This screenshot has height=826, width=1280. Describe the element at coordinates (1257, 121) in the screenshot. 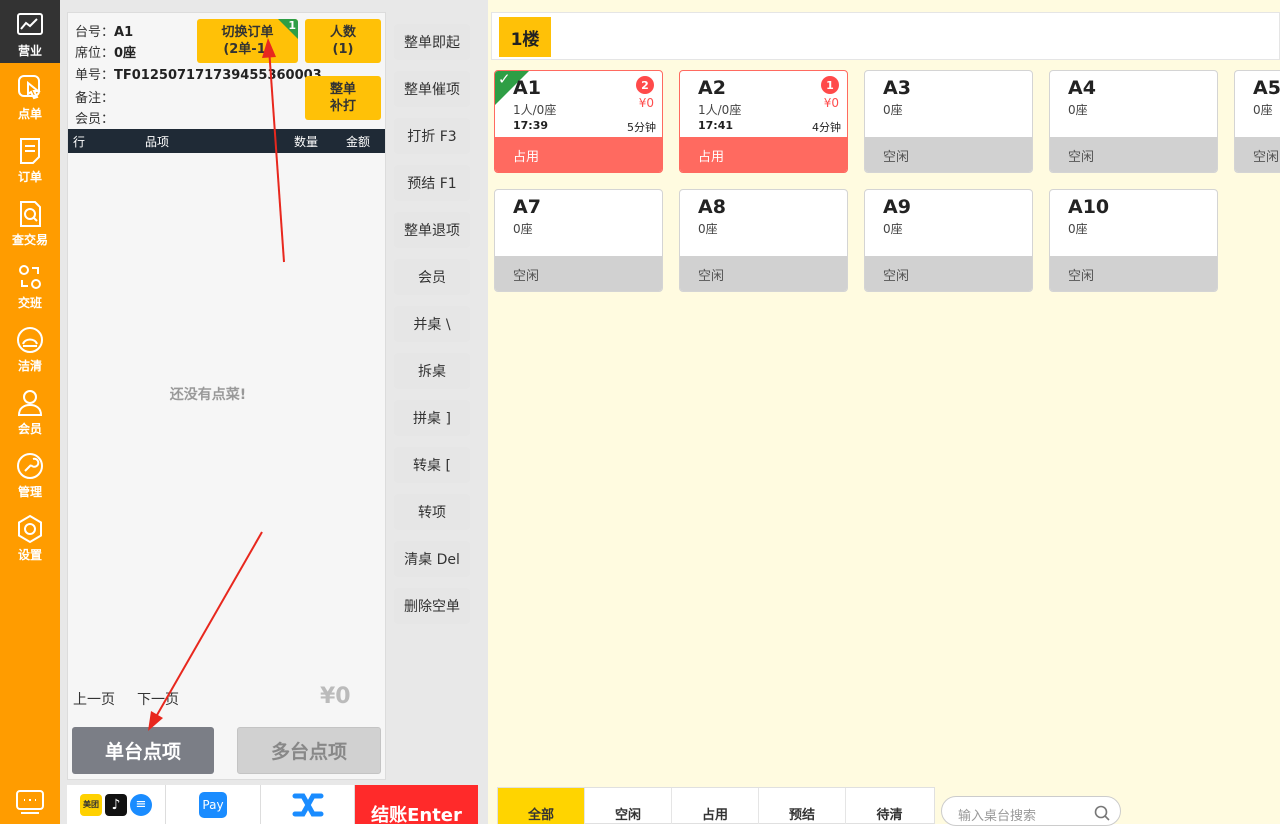

I see `table-card-a5: A5 0座 空闲` at that location.